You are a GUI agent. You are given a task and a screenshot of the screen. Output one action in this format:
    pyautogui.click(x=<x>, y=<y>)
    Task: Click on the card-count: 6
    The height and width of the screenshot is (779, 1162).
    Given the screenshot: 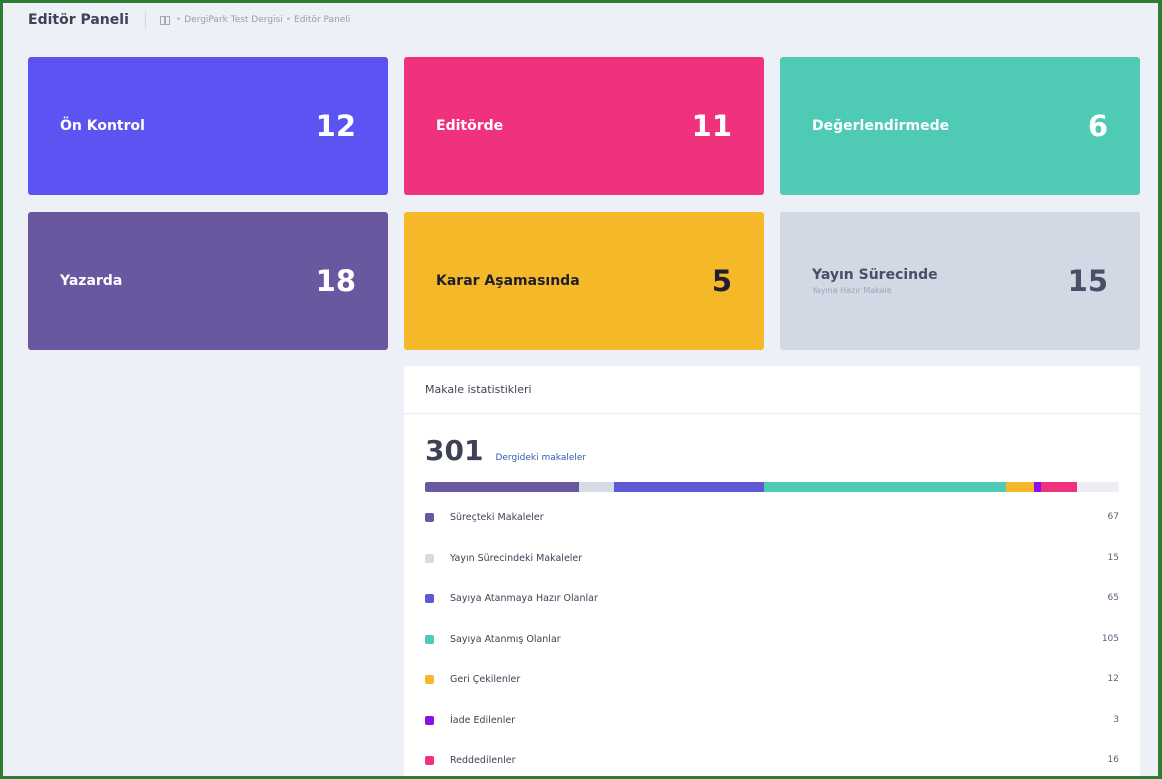 What is the action you would take?
    pyautogui.click(x=1097, y=126)
    